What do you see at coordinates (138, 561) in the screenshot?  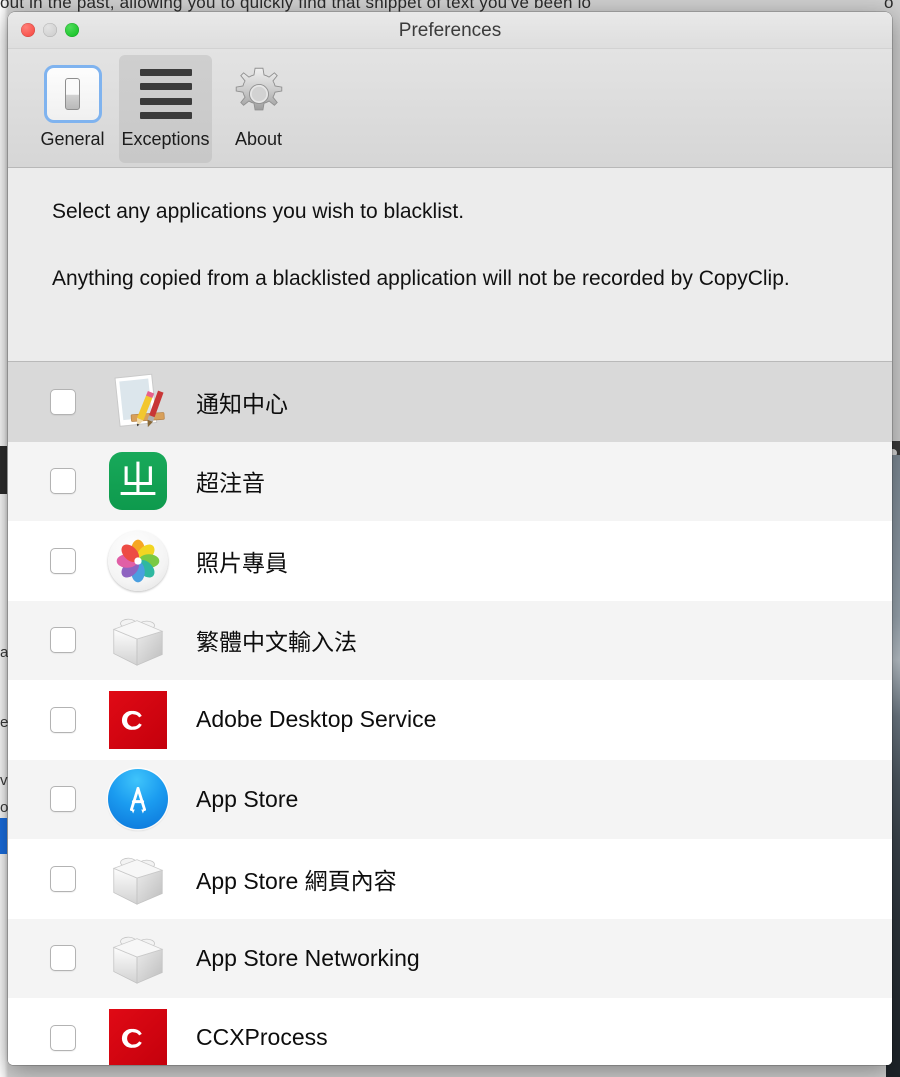 I see `photos-icon` at bounding box center [138, 561].